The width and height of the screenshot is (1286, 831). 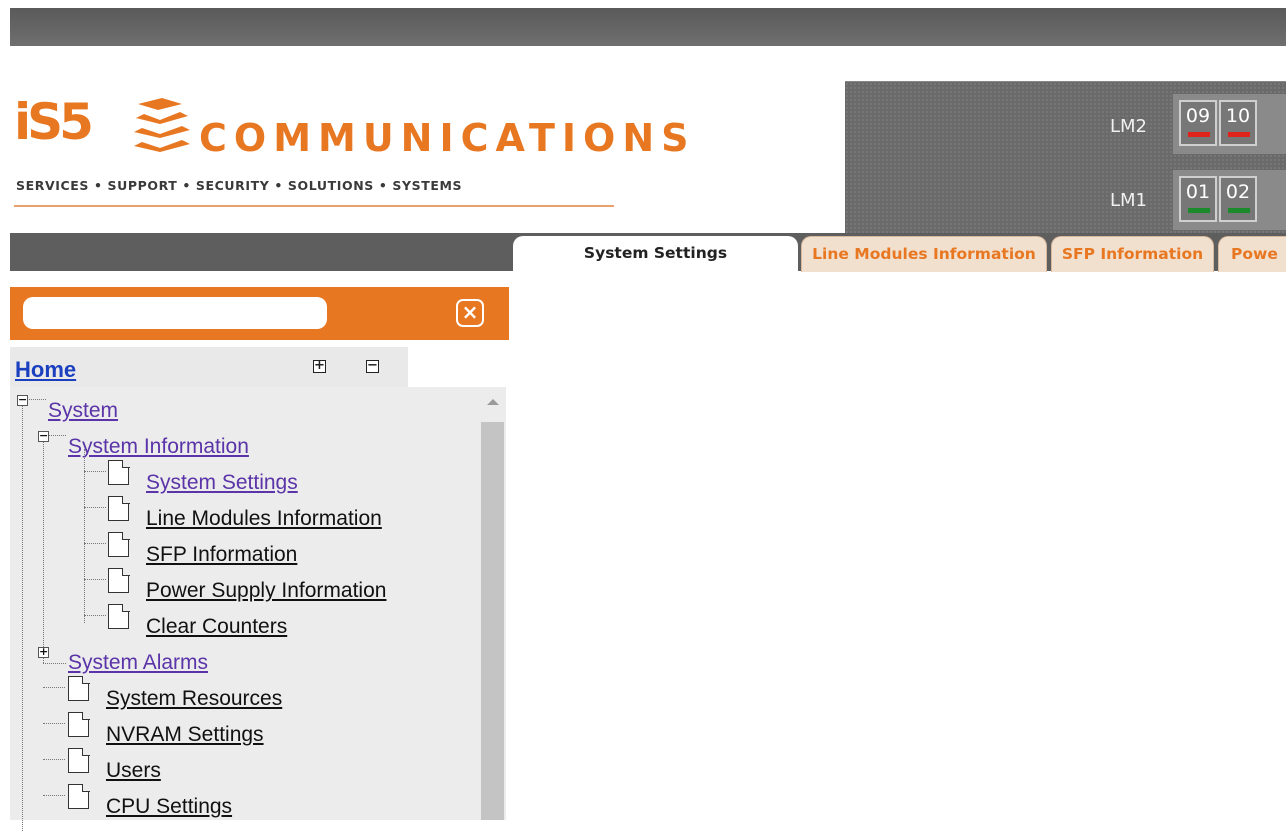 What do you see at coordinates (162, 125) in the screenshot?
I see `logo-waves-icon` at bounding box center [162, 125].